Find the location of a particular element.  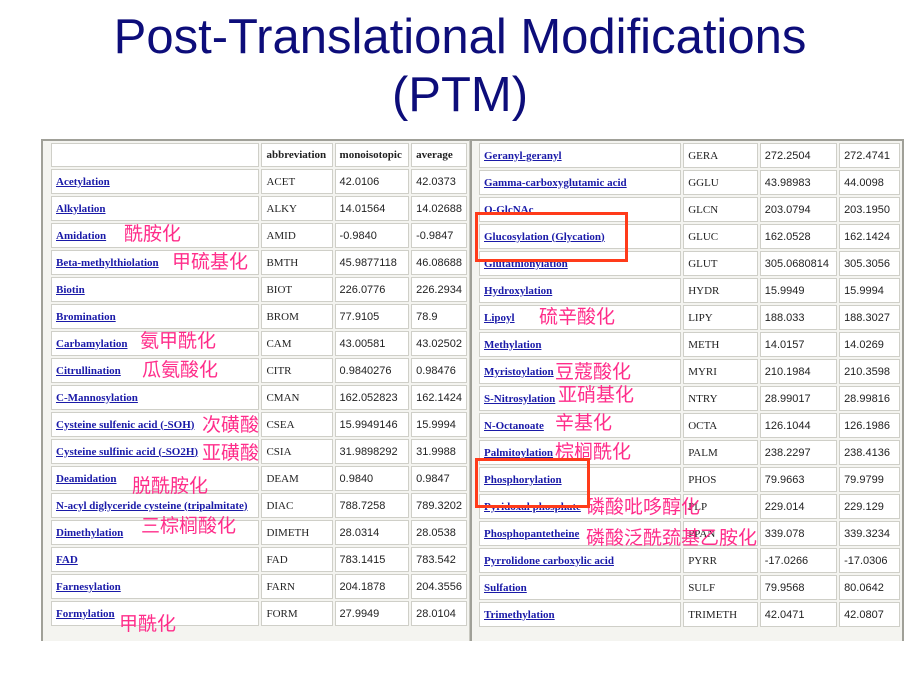

monoisotopic-cell: 229.014 is located at coordinates (798, 506).